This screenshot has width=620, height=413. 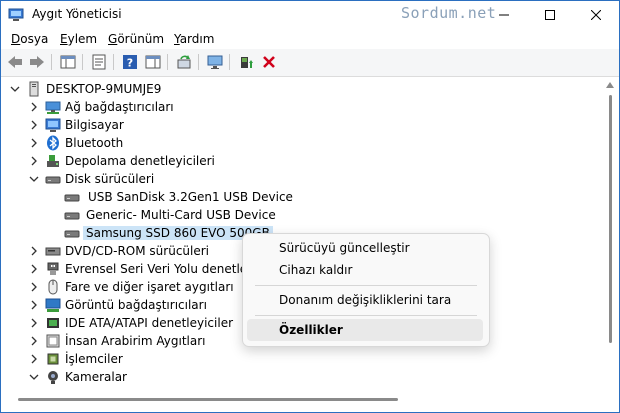 I want to click on forward-button, so click(x=37, y=62).